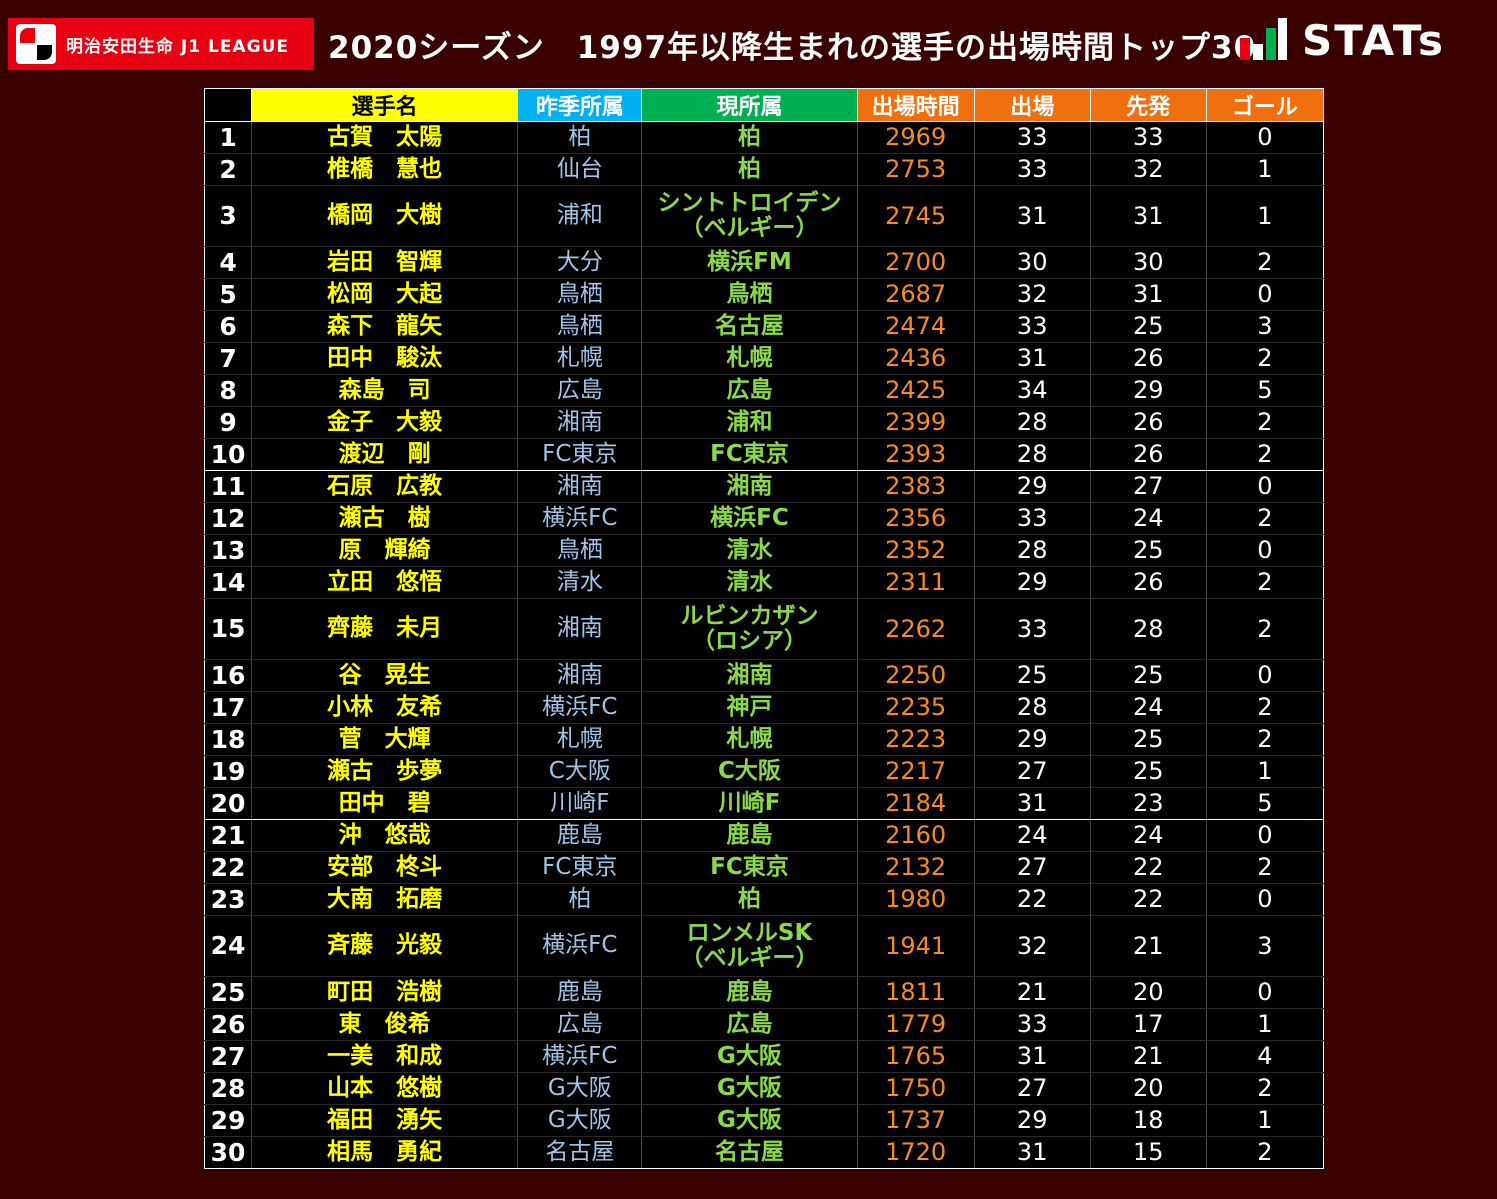  I want to click on cell-minutes: 1941, so click(915, 946).